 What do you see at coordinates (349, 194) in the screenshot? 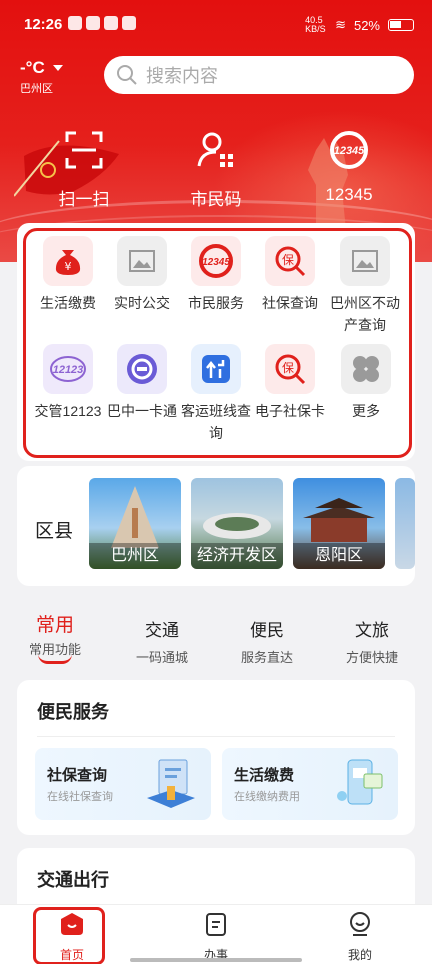
I see `quick-12345-label: 12345` at bounding box center [349, 194].